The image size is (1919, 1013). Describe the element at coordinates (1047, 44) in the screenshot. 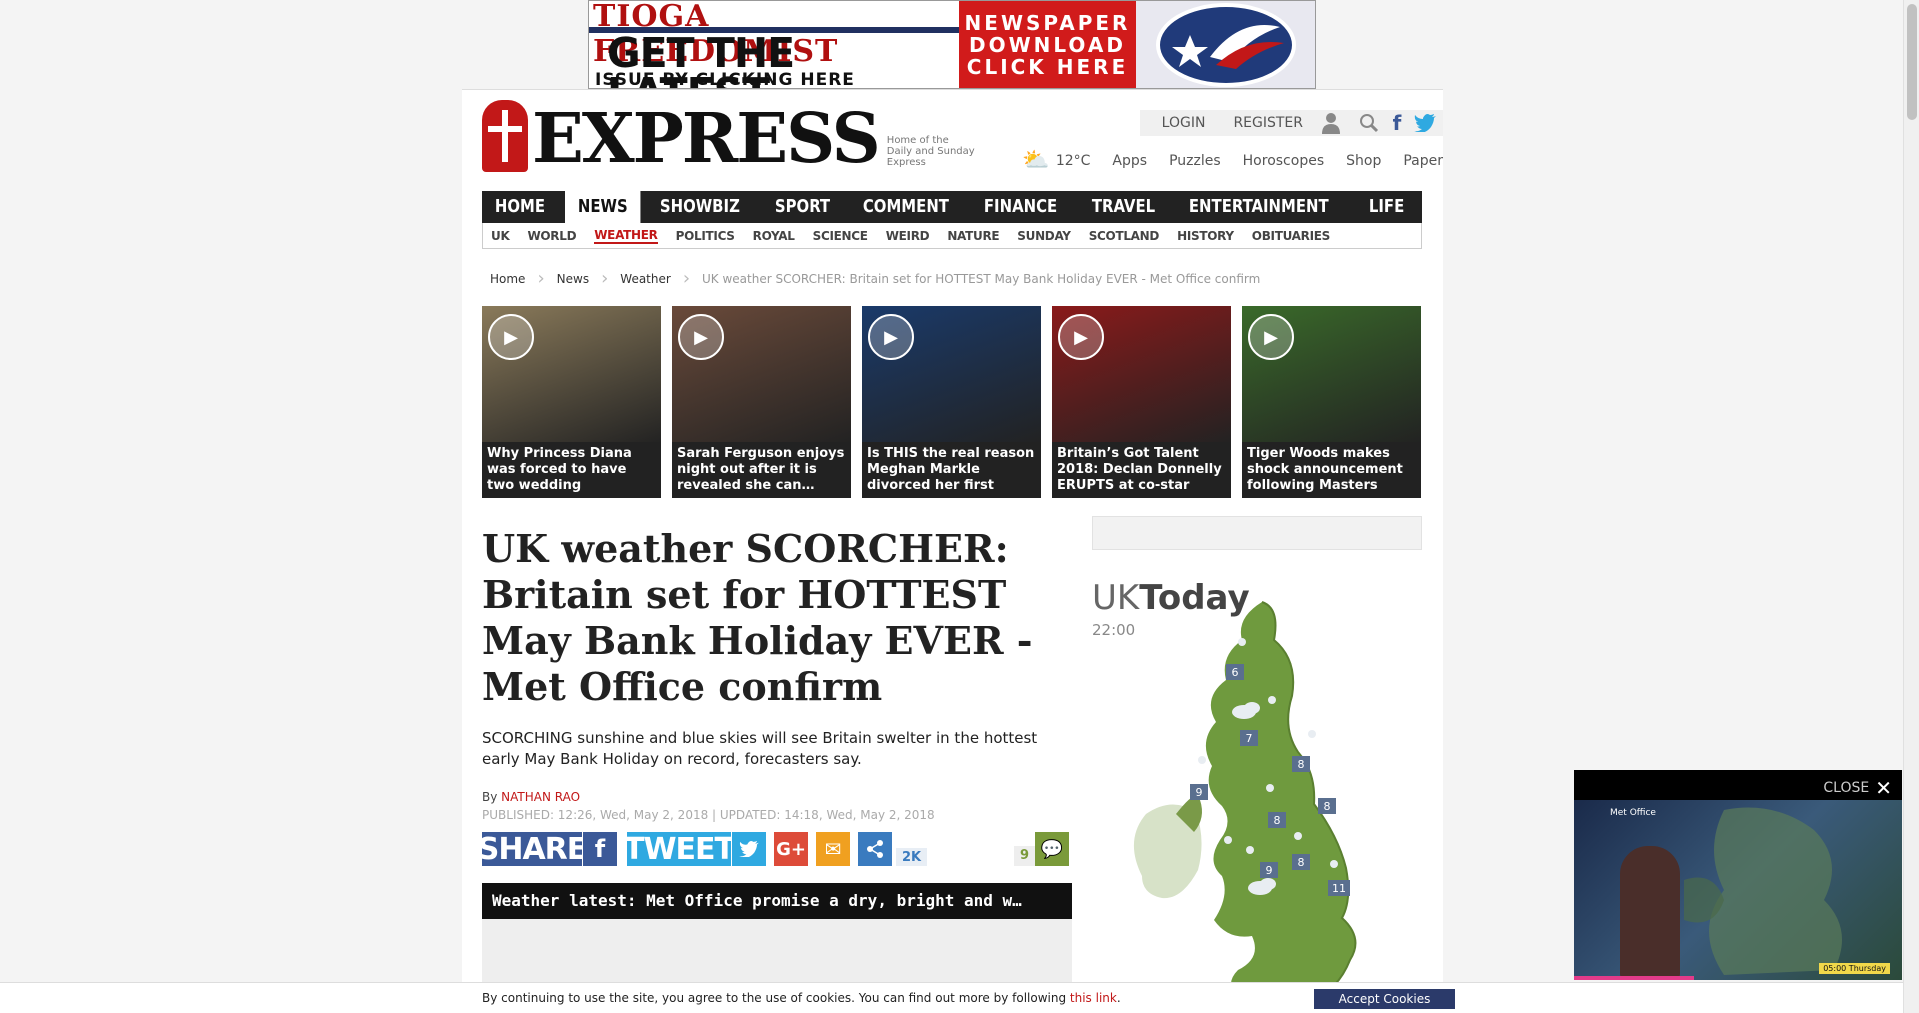

I see `ad-cta: NEWSPAPER DOWNLOAD CLICK HERE` at that location.